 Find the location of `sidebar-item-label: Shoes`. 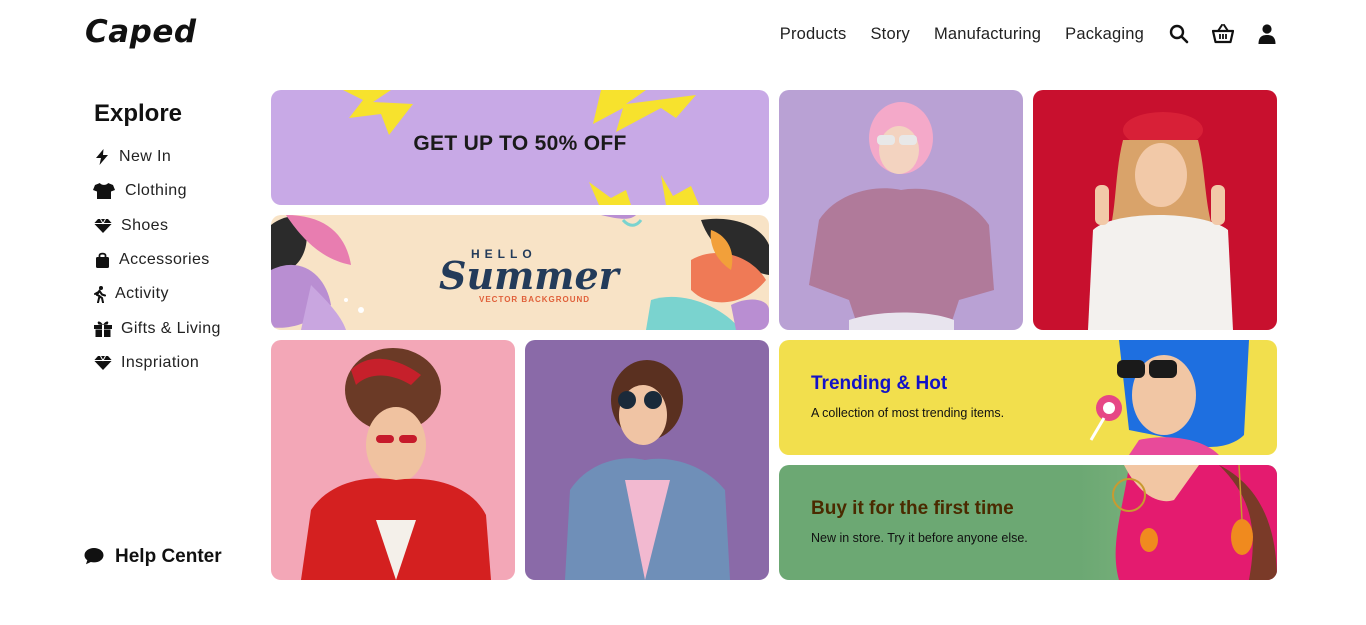

sidebar-item-label: Shoes is located at coordinates (145, 225).